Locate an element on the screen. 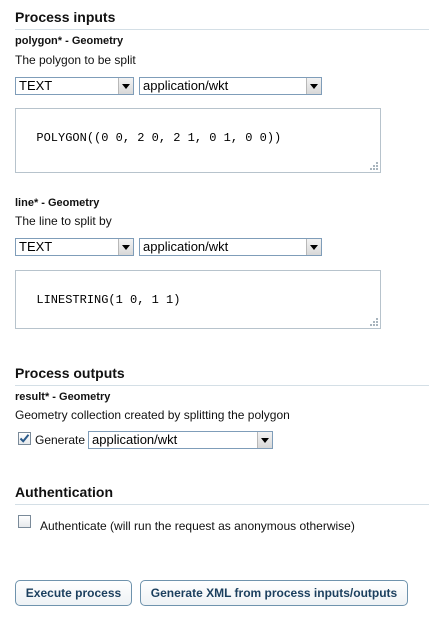 The height and width of the screenshot is (619, 429). result-param-title: result* - Geometry is located at coordinates (63, 397).